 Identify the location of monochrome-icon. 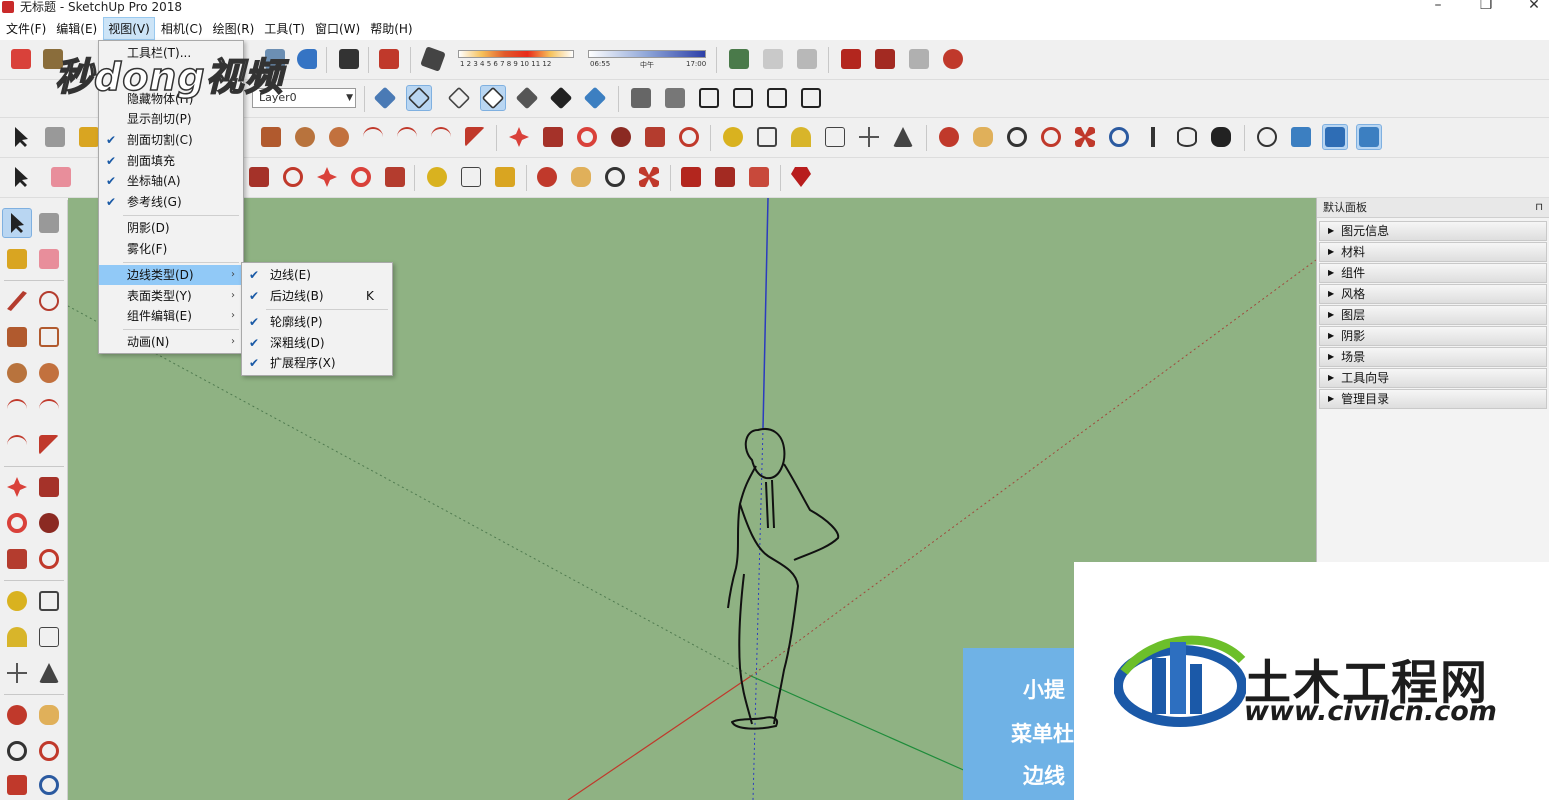
(595, 98).